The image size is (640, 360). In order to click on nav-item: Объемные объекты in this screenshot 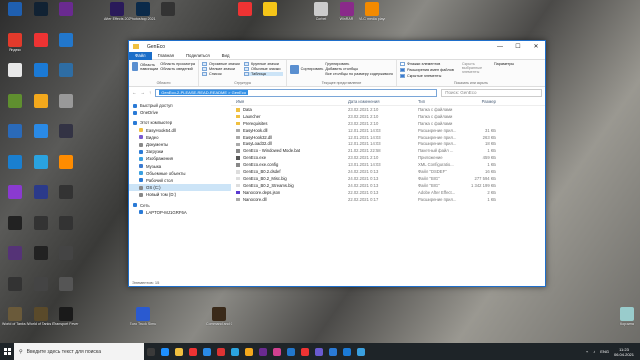, I will do `click(180, 173)`.